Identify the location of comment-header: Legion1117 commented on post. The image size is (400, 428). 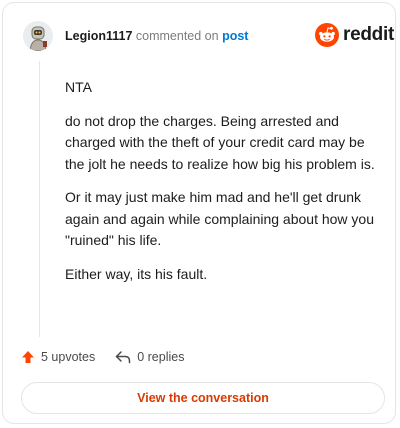
(156, 36).